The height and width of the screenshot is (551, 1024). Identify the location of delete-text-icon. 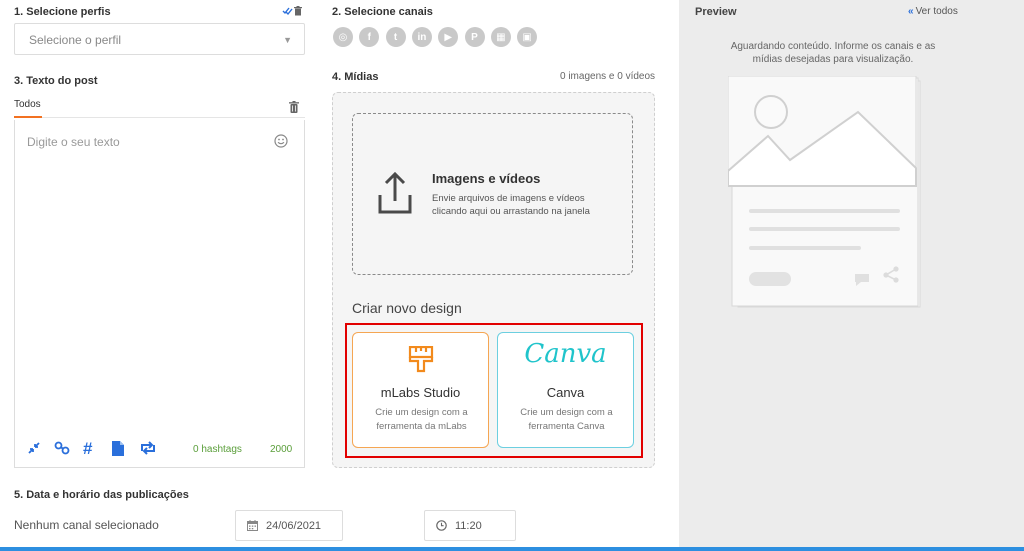
(294, 107).